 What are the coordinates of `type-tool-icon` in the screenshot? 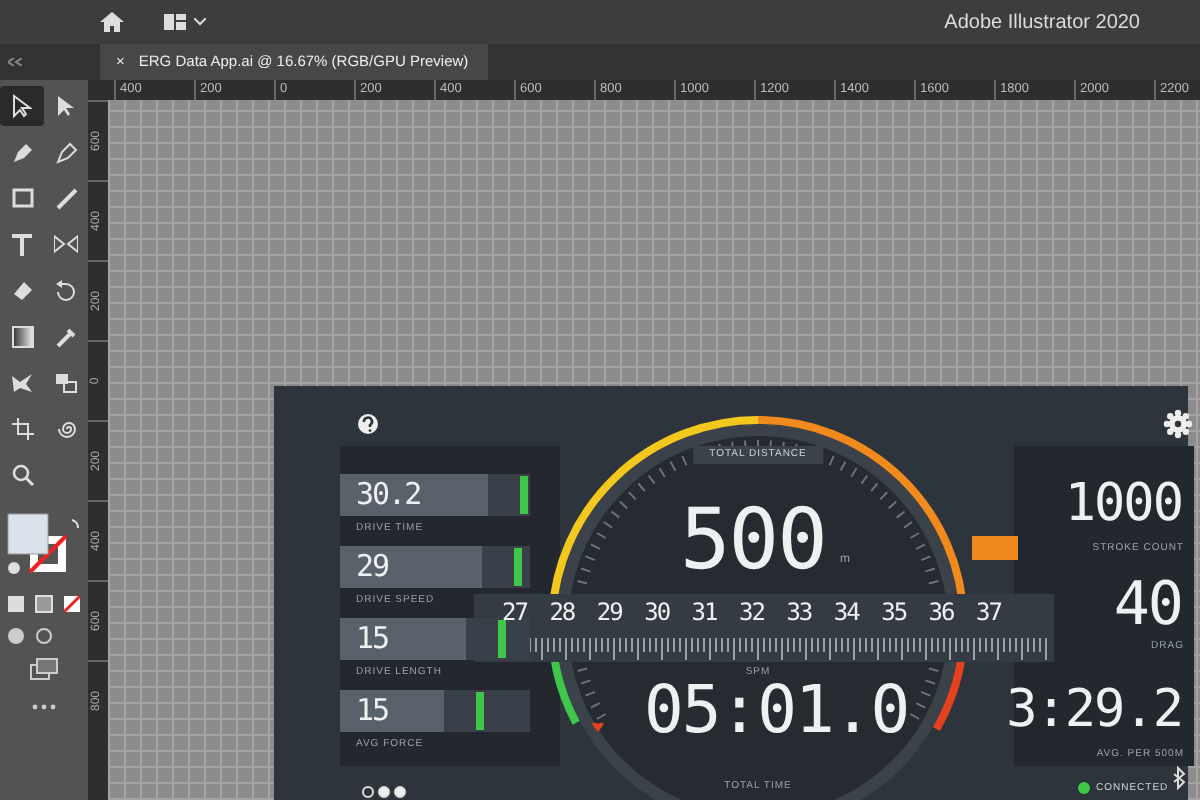 It's located at (22, 244).